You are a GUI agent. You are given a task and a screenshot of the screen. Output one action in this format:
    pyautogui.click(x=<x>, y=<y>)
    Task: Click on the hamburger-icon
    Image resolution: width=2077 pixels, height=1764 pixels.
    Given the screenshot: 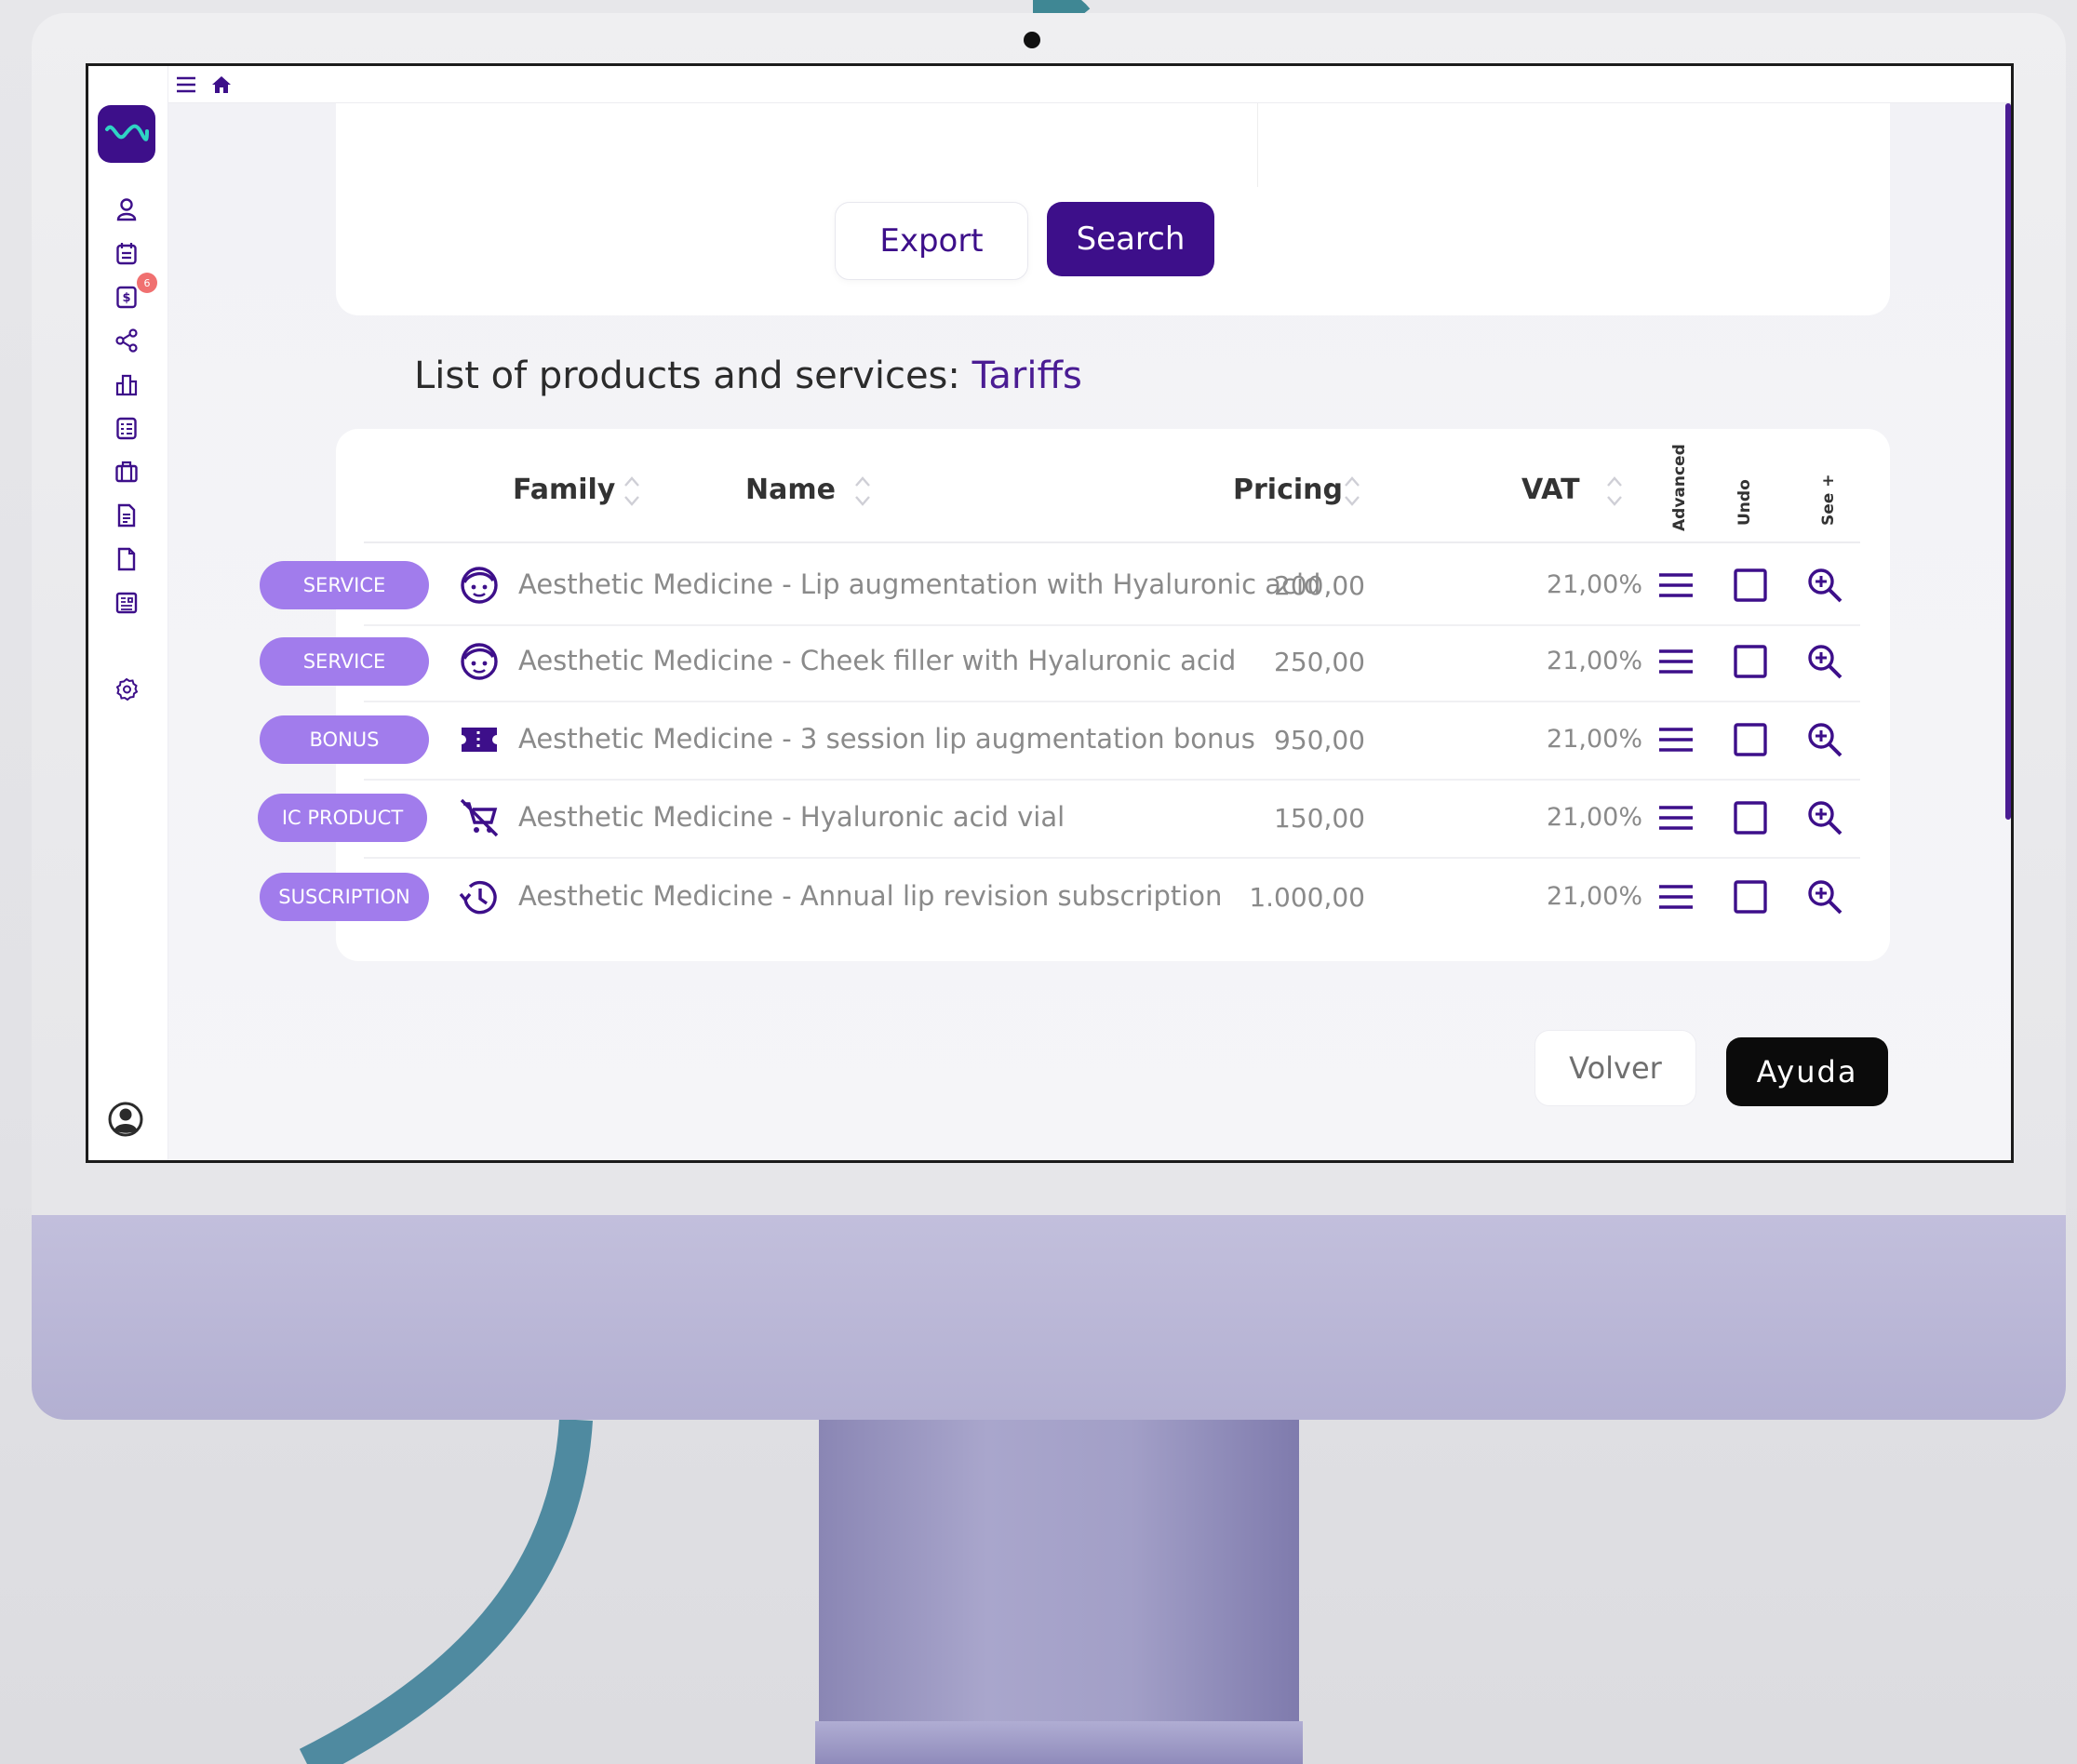 What is the action you would take?
    pyautogui.click(x=186, y=85)
    